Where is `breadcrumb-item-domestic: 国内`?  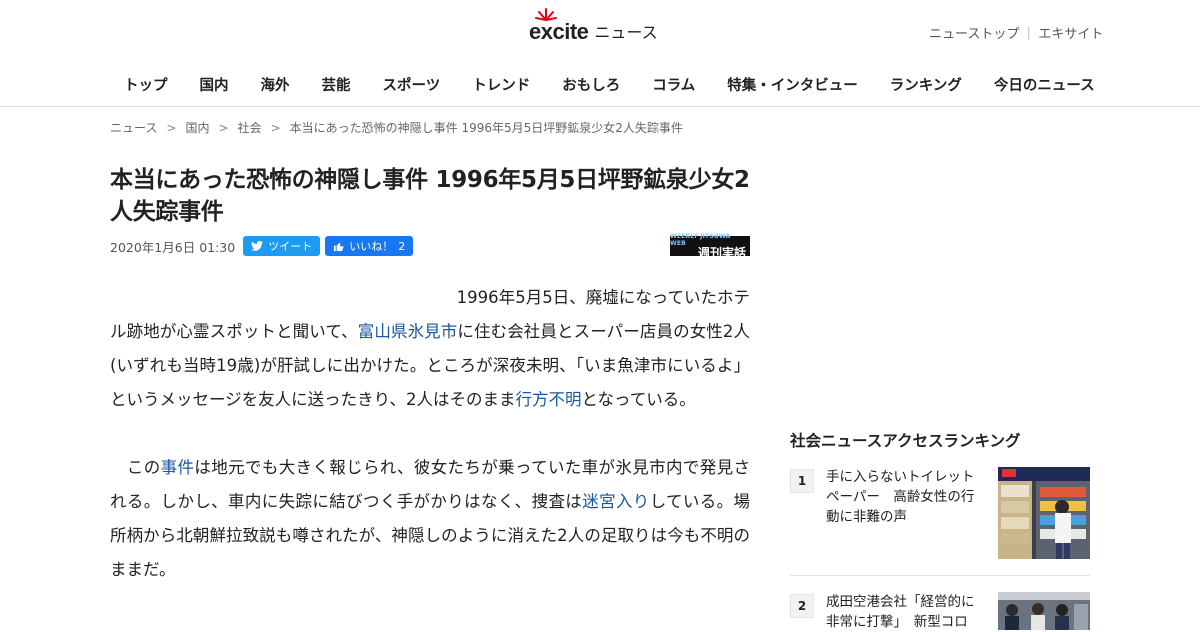
breadcrumb-item-domestic: 国内 is located at coordinates (197, 127).